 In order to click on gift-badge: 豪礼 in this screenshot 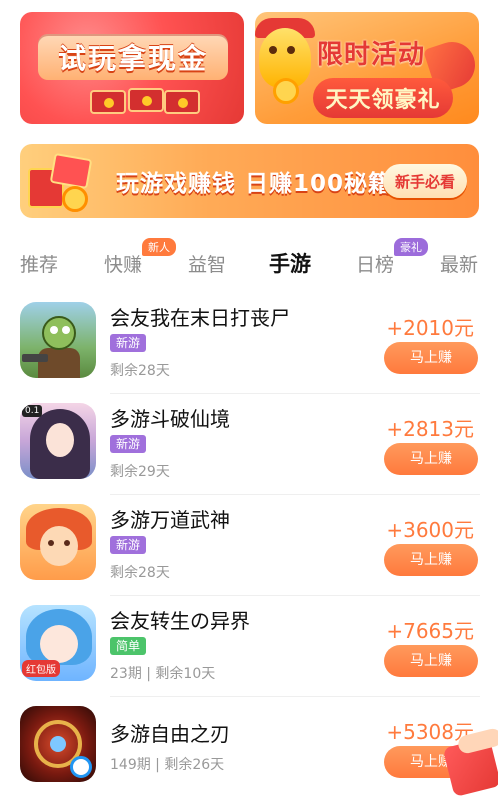, I will do `click(411, 247)`.